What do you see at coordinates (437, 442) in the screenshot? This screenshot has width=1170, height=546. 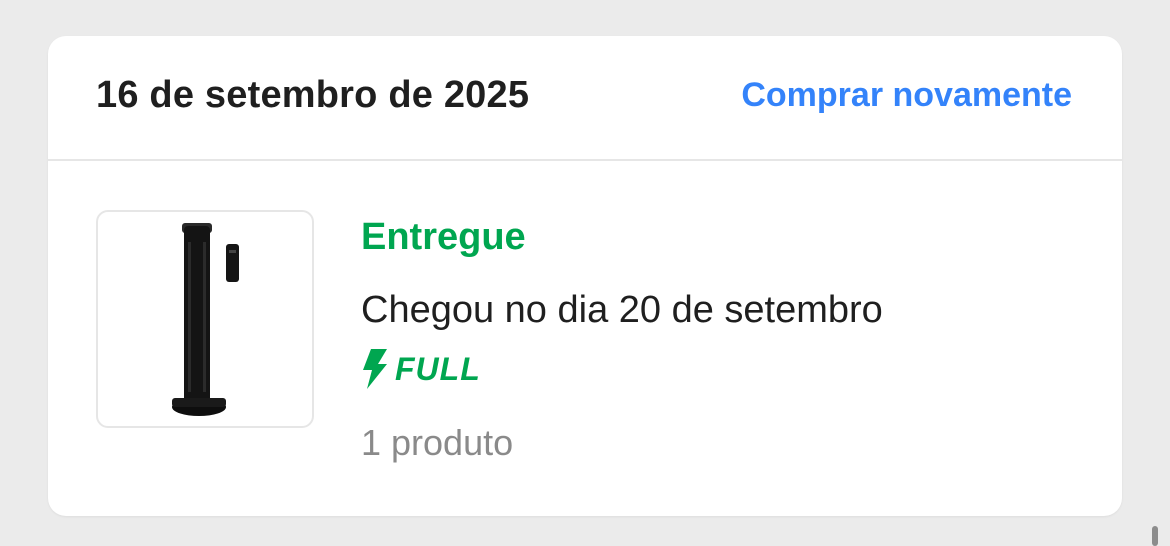 I see `product-count: 1 produto` at bounding box center [437, 442].